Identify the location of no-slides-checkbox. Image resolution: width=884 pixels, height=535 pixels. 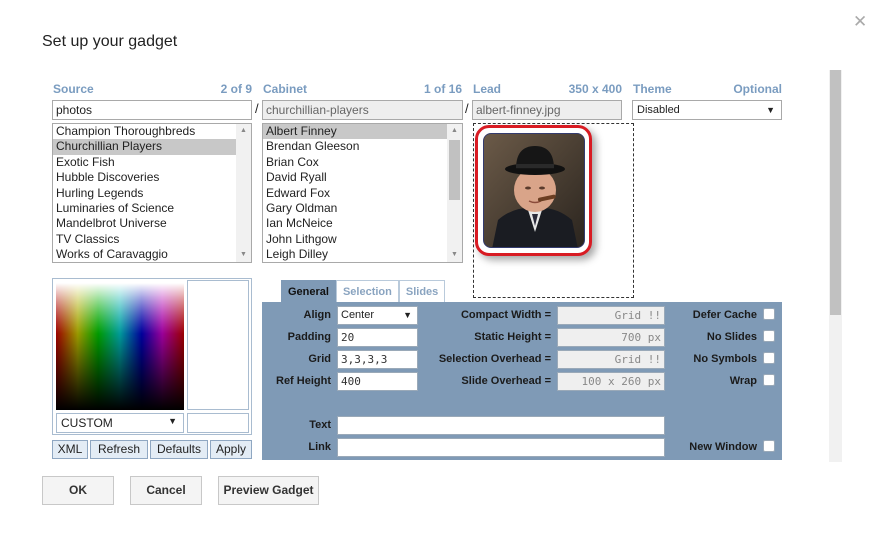
(769, 336).